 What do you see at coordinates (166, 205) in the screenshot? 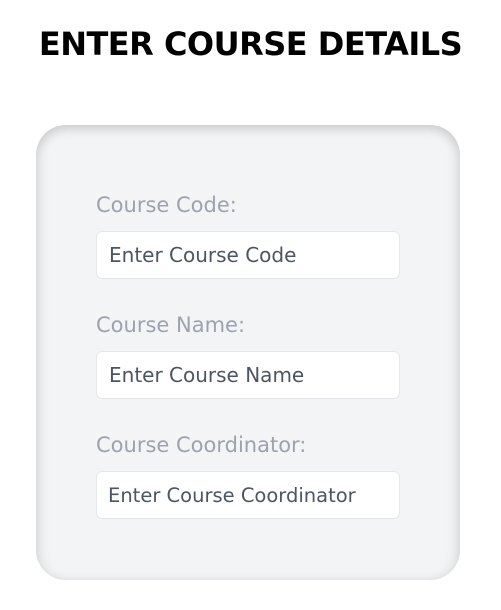
I see `course-code-label: Course Code:` at bounding box center [166, 205].